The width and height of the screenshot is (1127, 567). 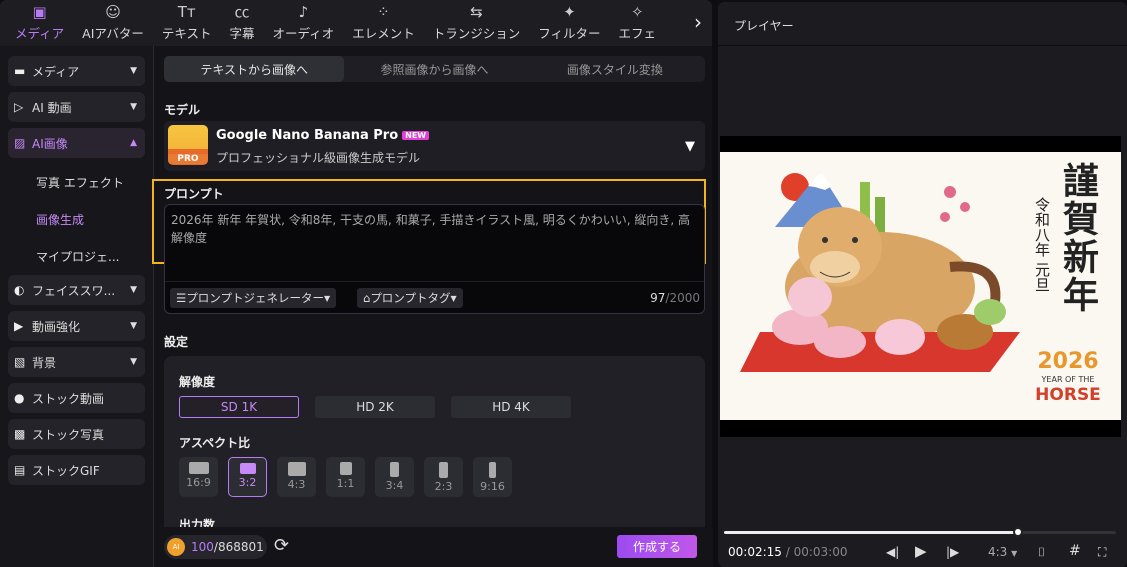 I want to click on aspect-label: 4:3, so click(x=296, y=484).